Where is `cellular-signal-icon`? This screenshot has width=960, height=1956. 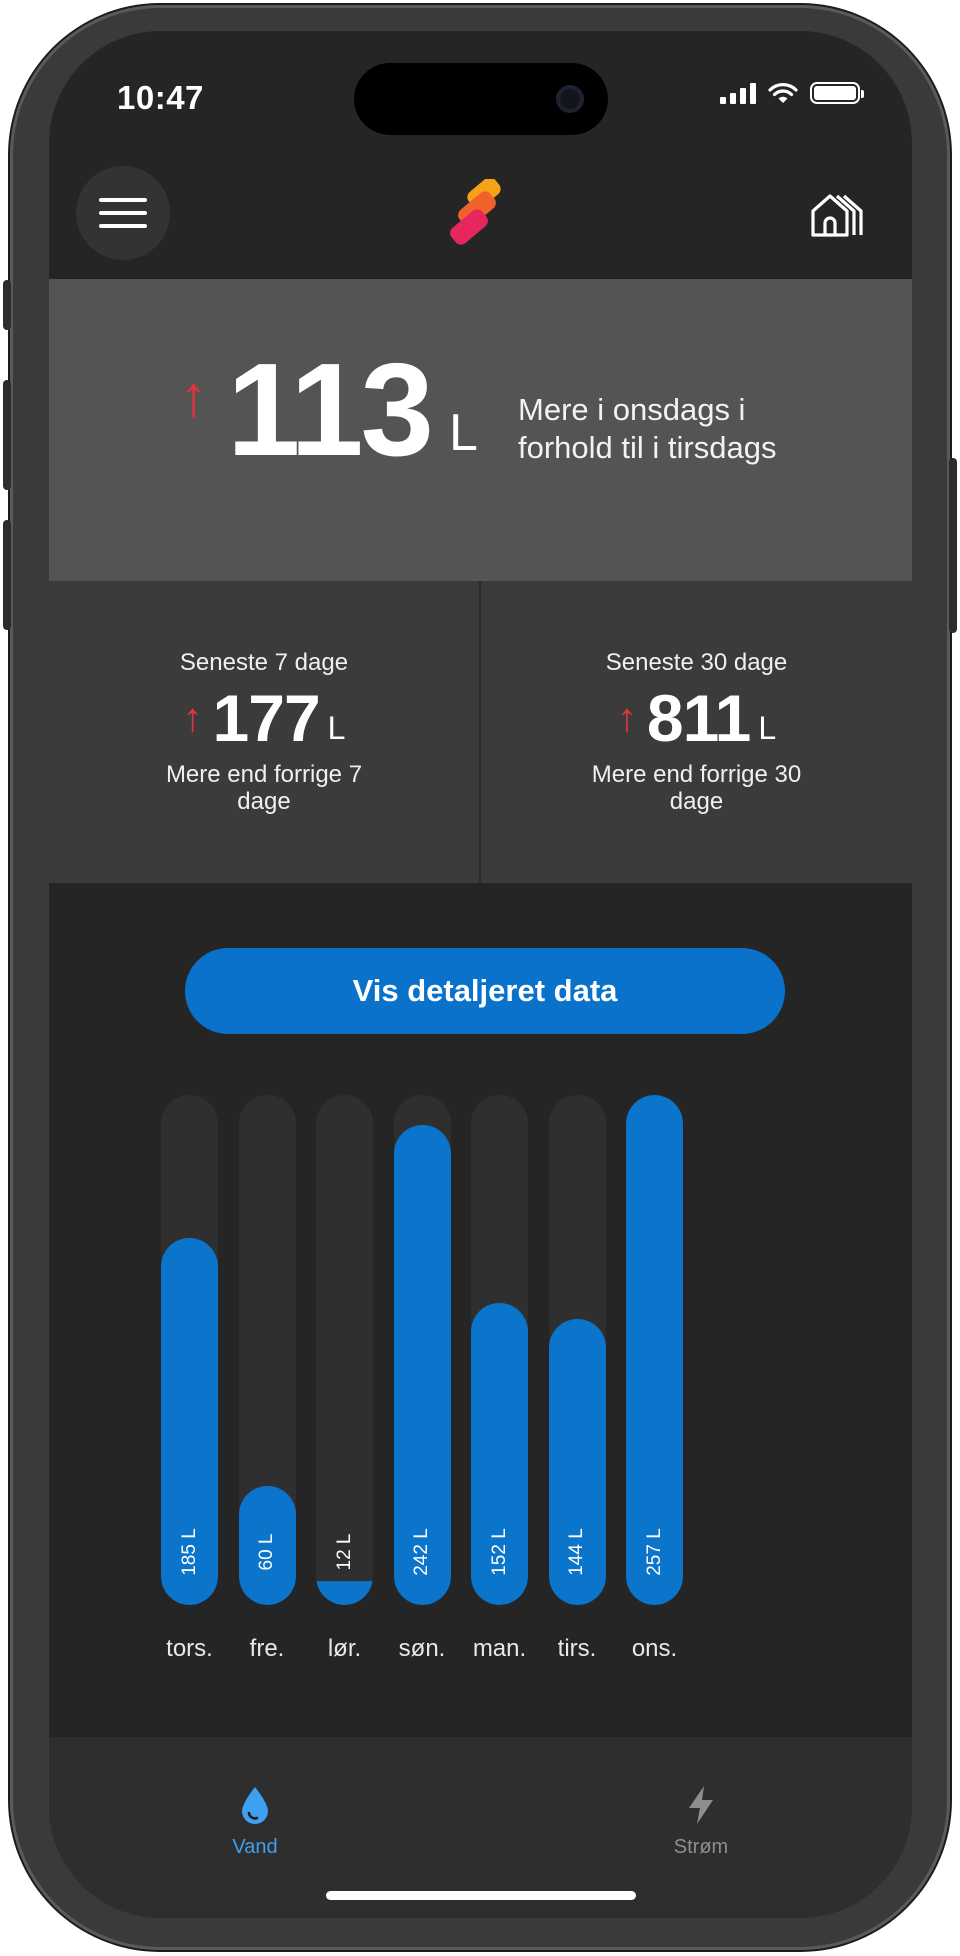 cellular-signal-icon is located at coordinates (738, 93).